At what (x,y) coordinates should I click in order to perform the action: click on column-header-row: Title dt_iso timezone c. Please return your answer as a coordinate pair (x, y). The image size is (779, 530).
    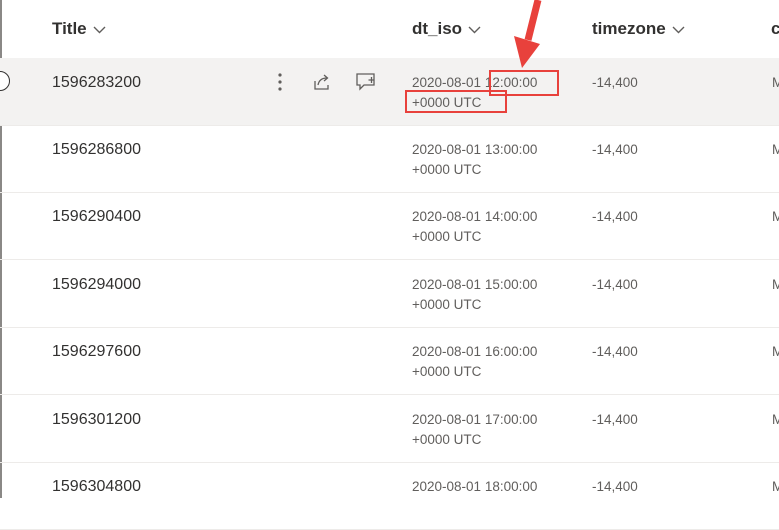
    Looking at the image, I should click on (389, 29).